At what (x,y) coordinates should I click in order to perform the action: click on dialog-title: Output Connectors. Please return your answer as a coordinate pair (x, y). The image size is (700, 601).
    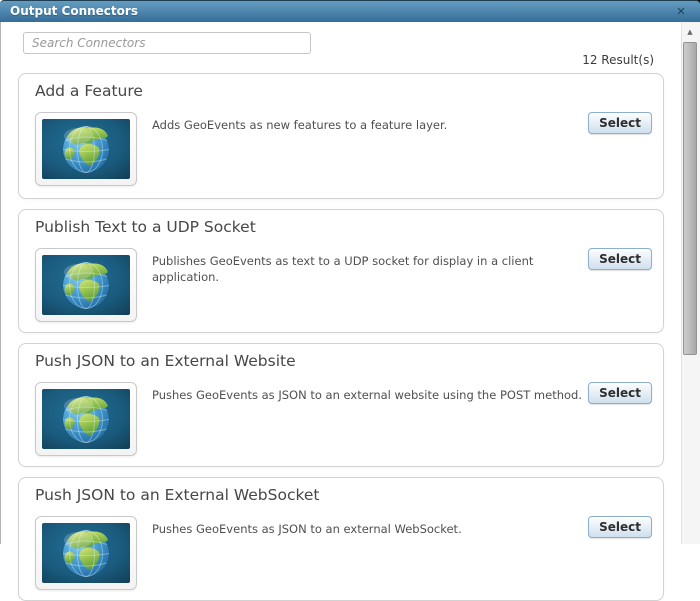
    Looking at the image, I should click on (74, 11).